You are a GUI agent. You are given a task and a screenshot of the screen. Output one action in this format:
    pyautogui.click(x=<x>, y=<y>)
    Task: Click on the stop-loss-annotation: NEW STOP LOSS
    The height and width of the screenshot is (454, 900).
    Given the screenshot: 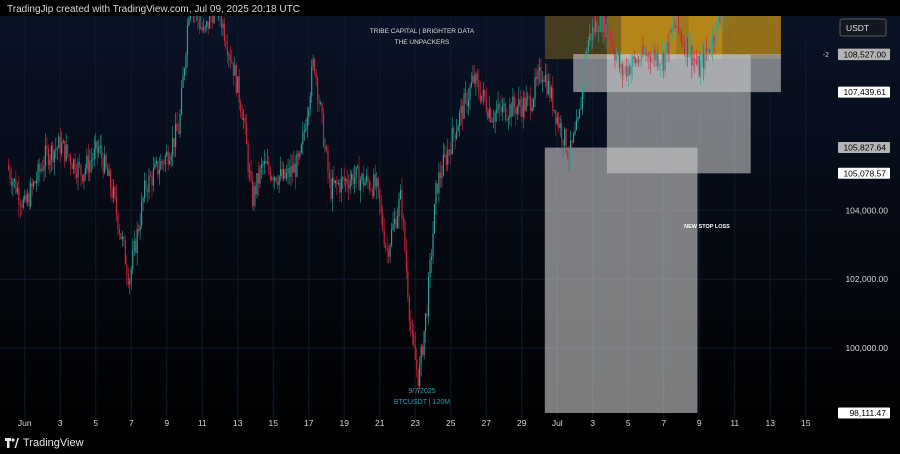 What is the action you would take?
    pyautogui.click(x=707, y=227)
    